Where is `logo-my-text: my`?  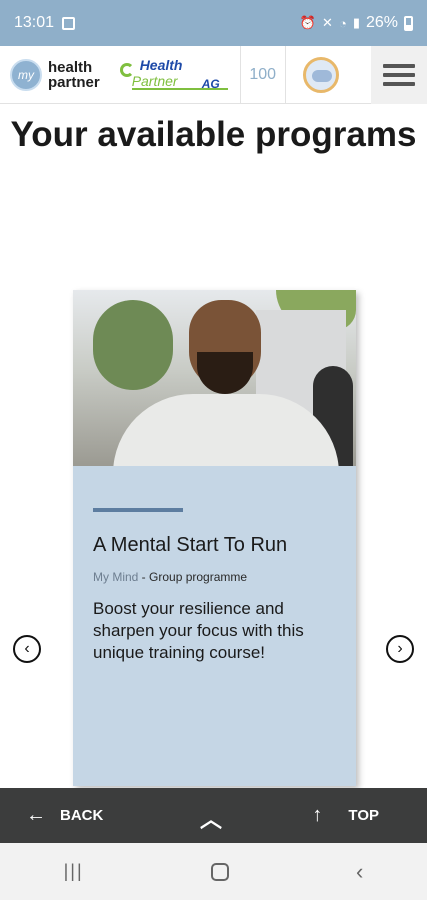 logo-my-text: my is located at coordinates (26, 74).